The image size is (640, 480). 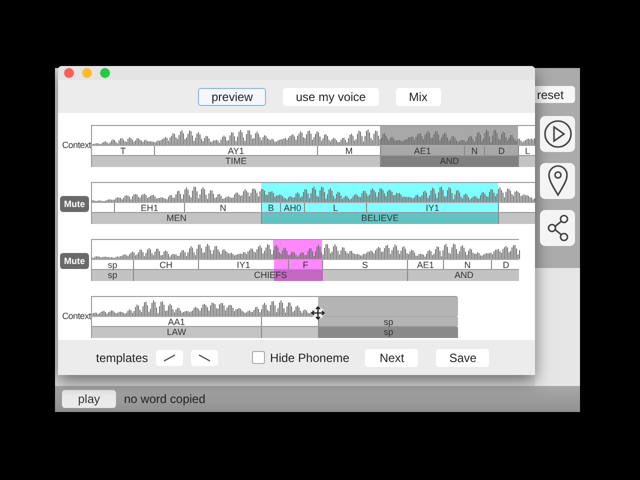 I want to click on phoneme-segment: S, so click(x=364, y=264).